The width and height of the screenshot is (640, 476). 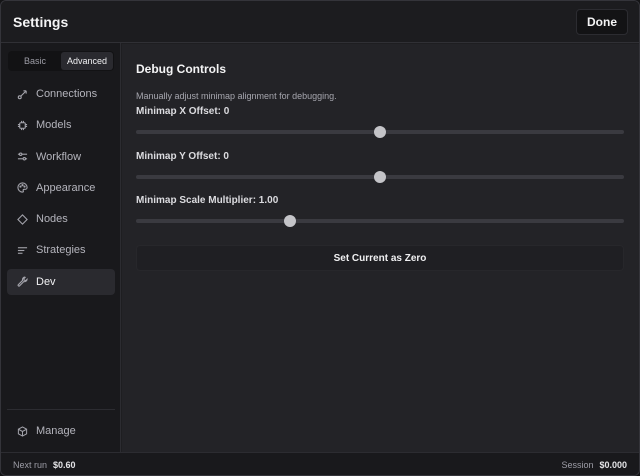 I want to click on sidebar-item-nodes: Nodes, so click(x=61, y=219).